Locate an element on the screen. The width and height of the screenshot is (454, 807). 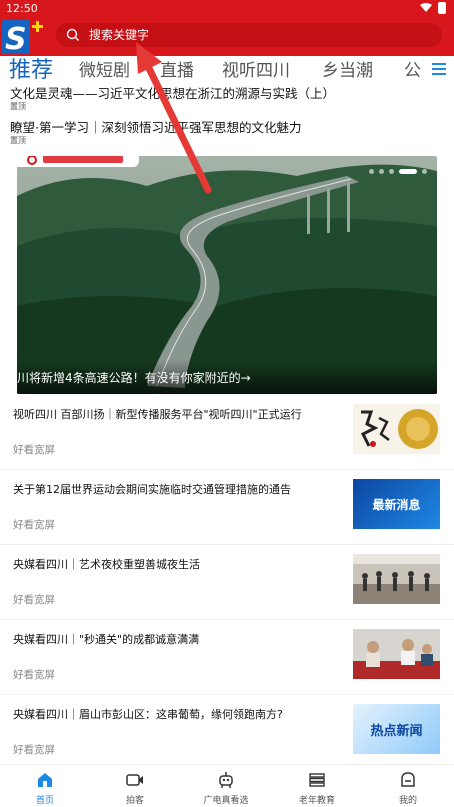
news-title: 视听四川 百部川扬｜新型传播服务平台"视听四川"正式运行 is located at coordinates (157, 414).